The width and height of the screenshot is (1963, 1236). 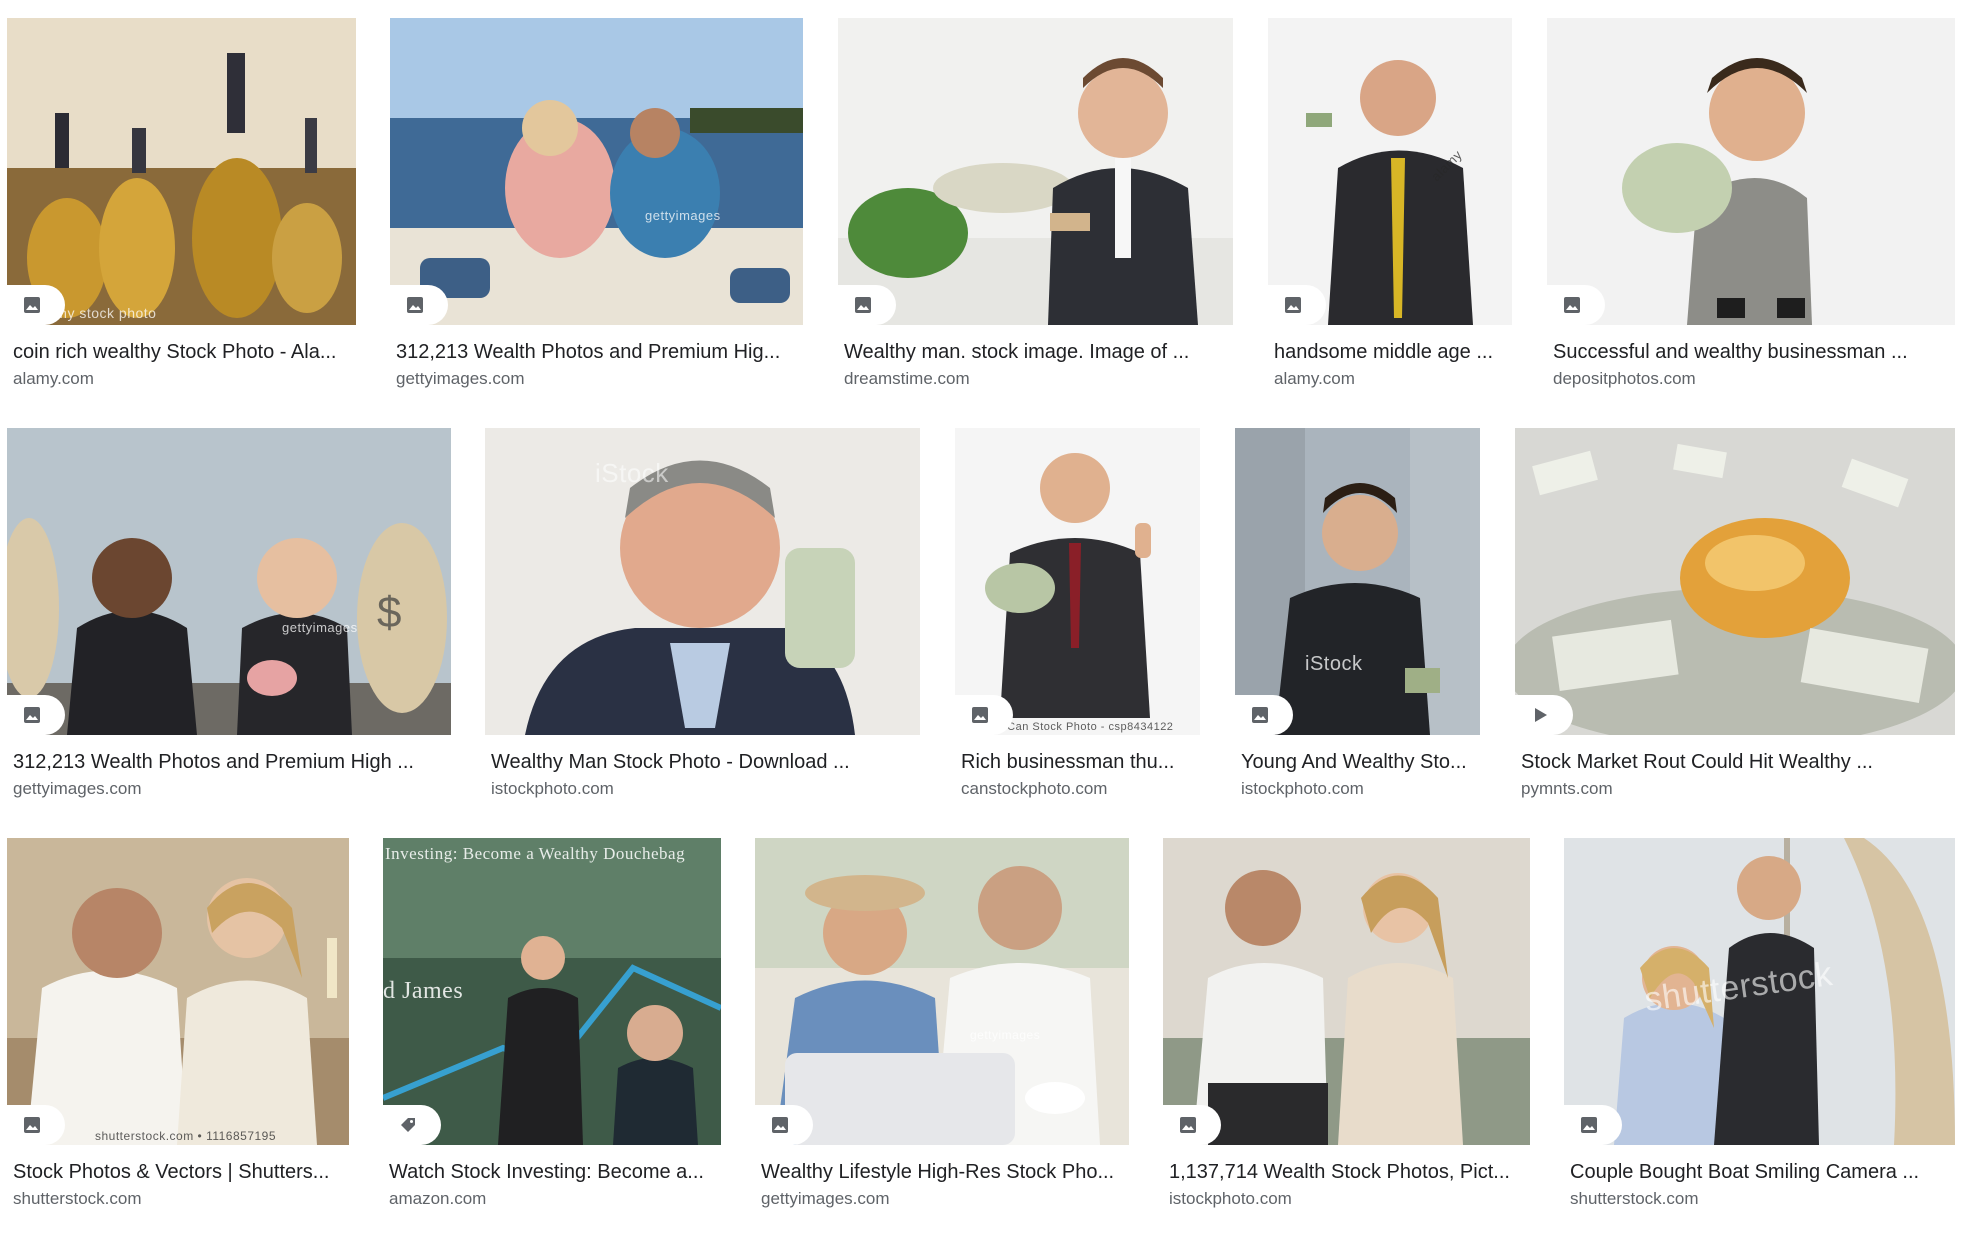 What do you see at coordinates (1334, 664) in the screenshot?
I see `watermark: iStock` at bounding box center [1334, 664].